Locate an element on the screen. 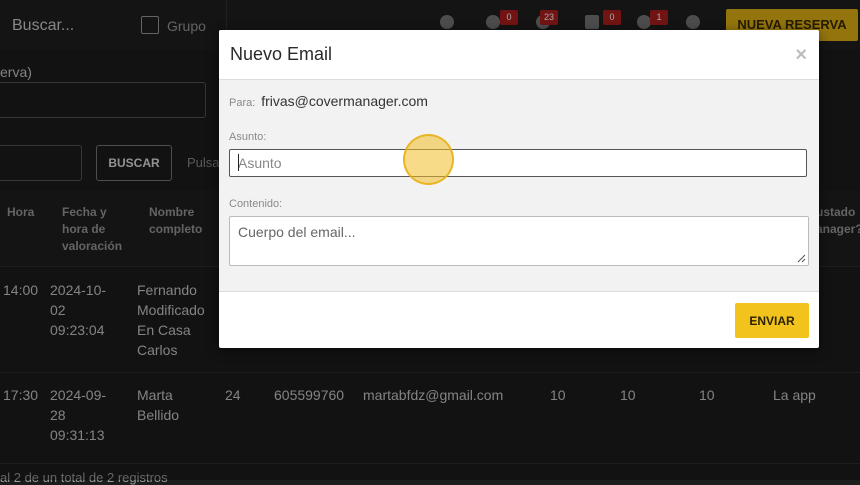 The image size is (860, 485). recipient-row: Para: frivas@covermanager.com is located at coordinates (328, 101).